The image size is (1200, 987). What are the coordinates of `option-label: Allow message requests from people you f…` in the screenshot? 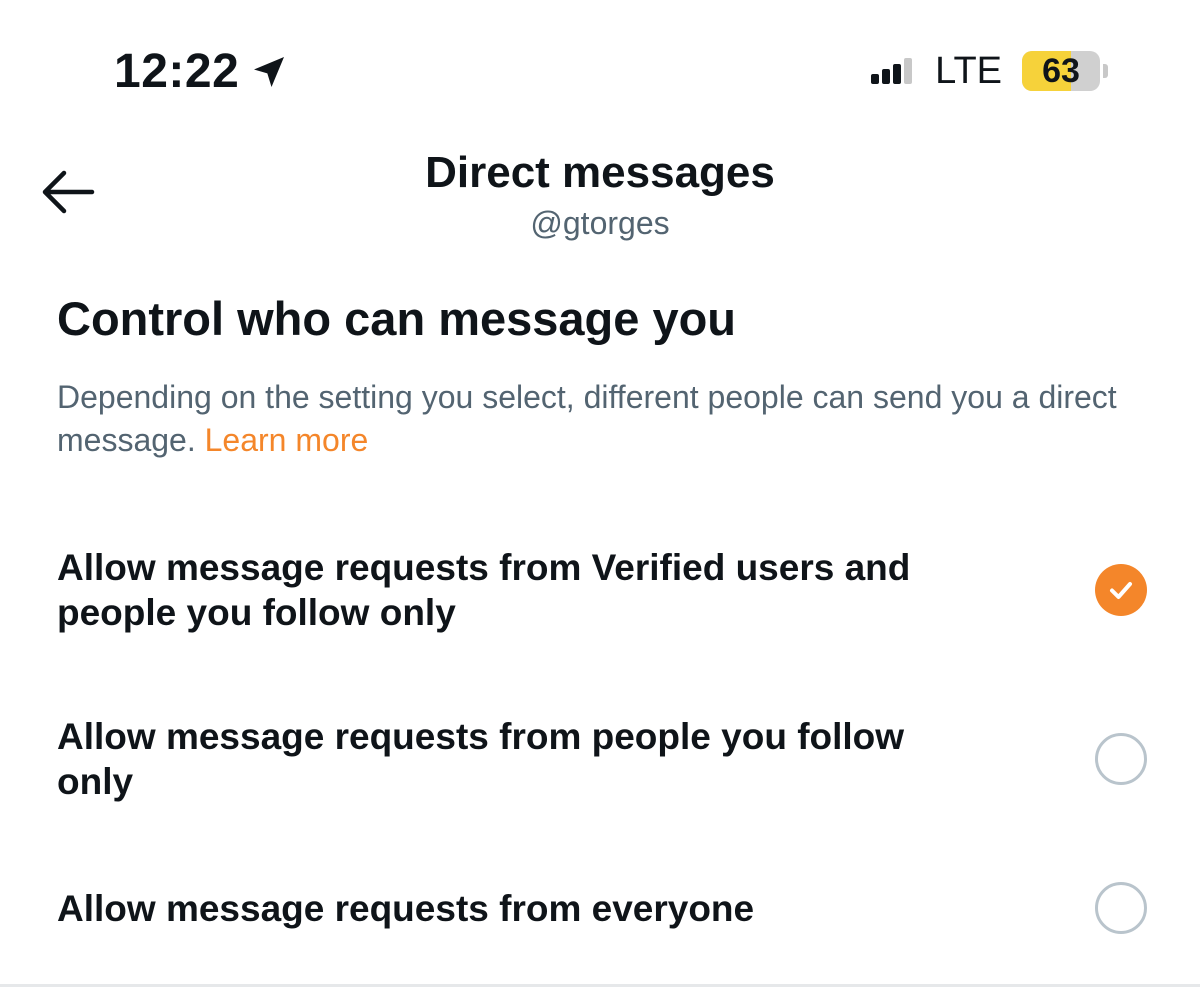 It's located at (481, 759).